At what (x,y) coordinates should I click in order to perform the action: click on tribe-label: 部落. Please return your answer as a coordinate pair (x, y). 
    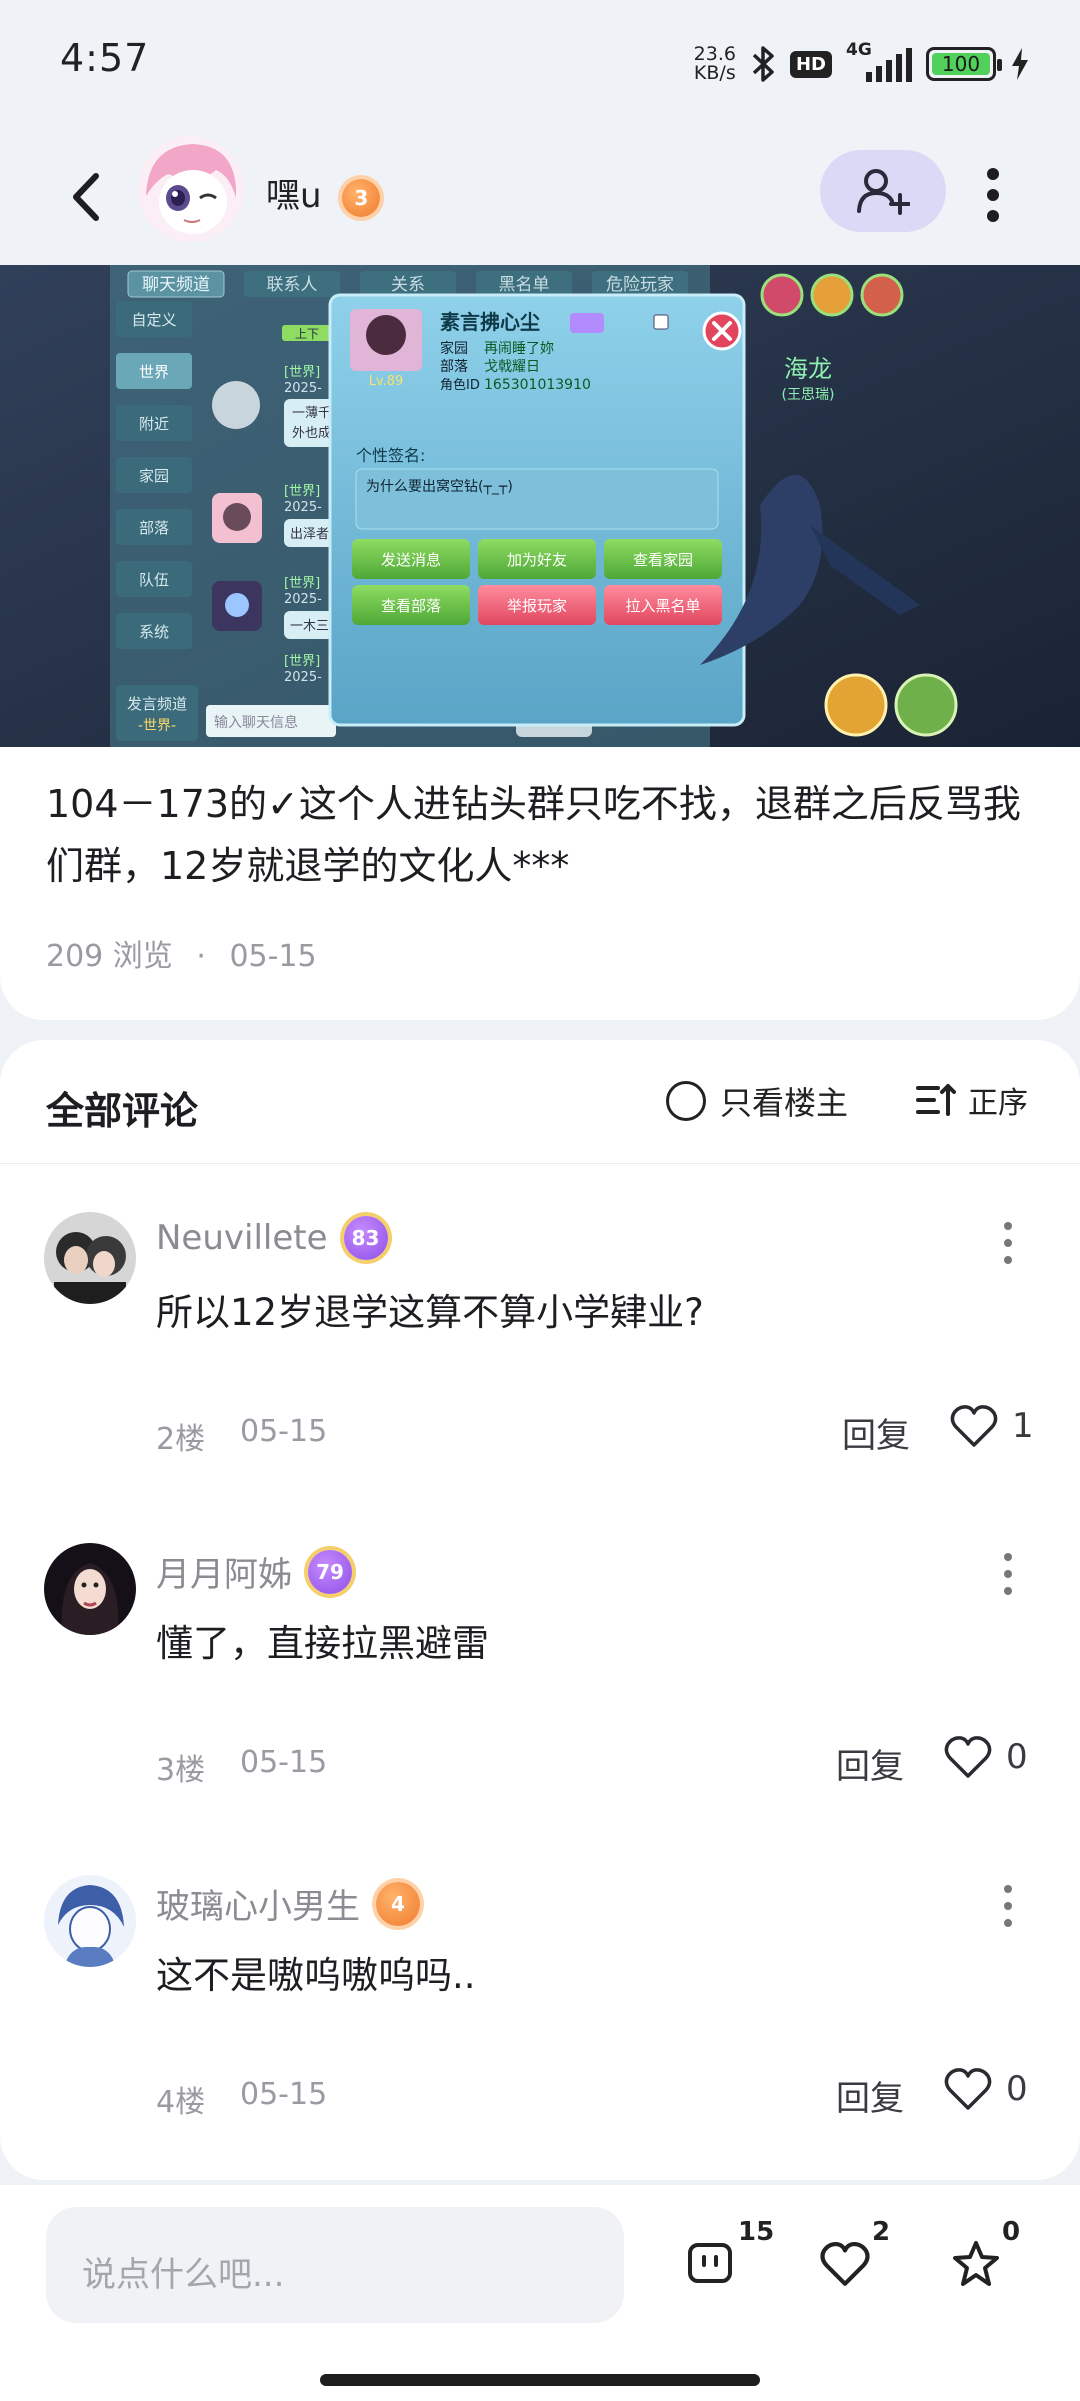
    Looking at the image, I should click on (454, 367).